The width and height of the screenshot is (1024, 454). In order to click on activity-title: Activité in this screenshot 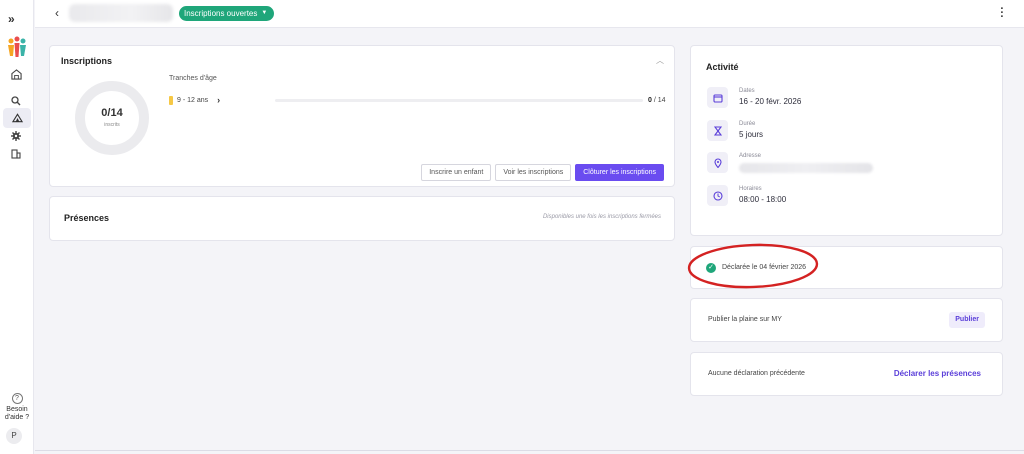, I will do `click(722, 67)`.